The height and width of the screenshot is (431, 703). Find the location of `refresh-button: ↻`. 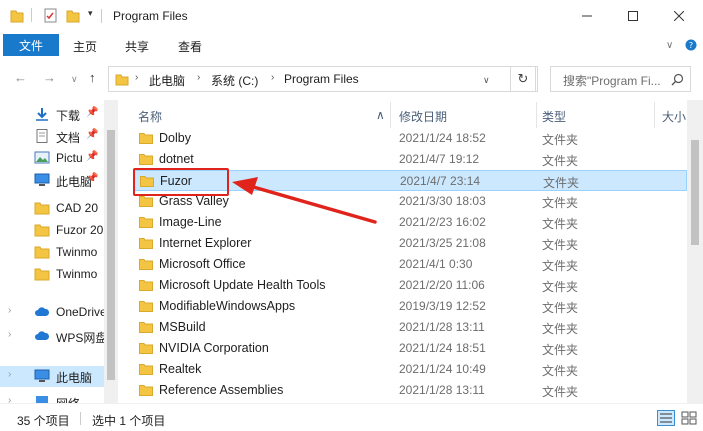

refresh-button: ↻ is located at coordinates (523, 79).